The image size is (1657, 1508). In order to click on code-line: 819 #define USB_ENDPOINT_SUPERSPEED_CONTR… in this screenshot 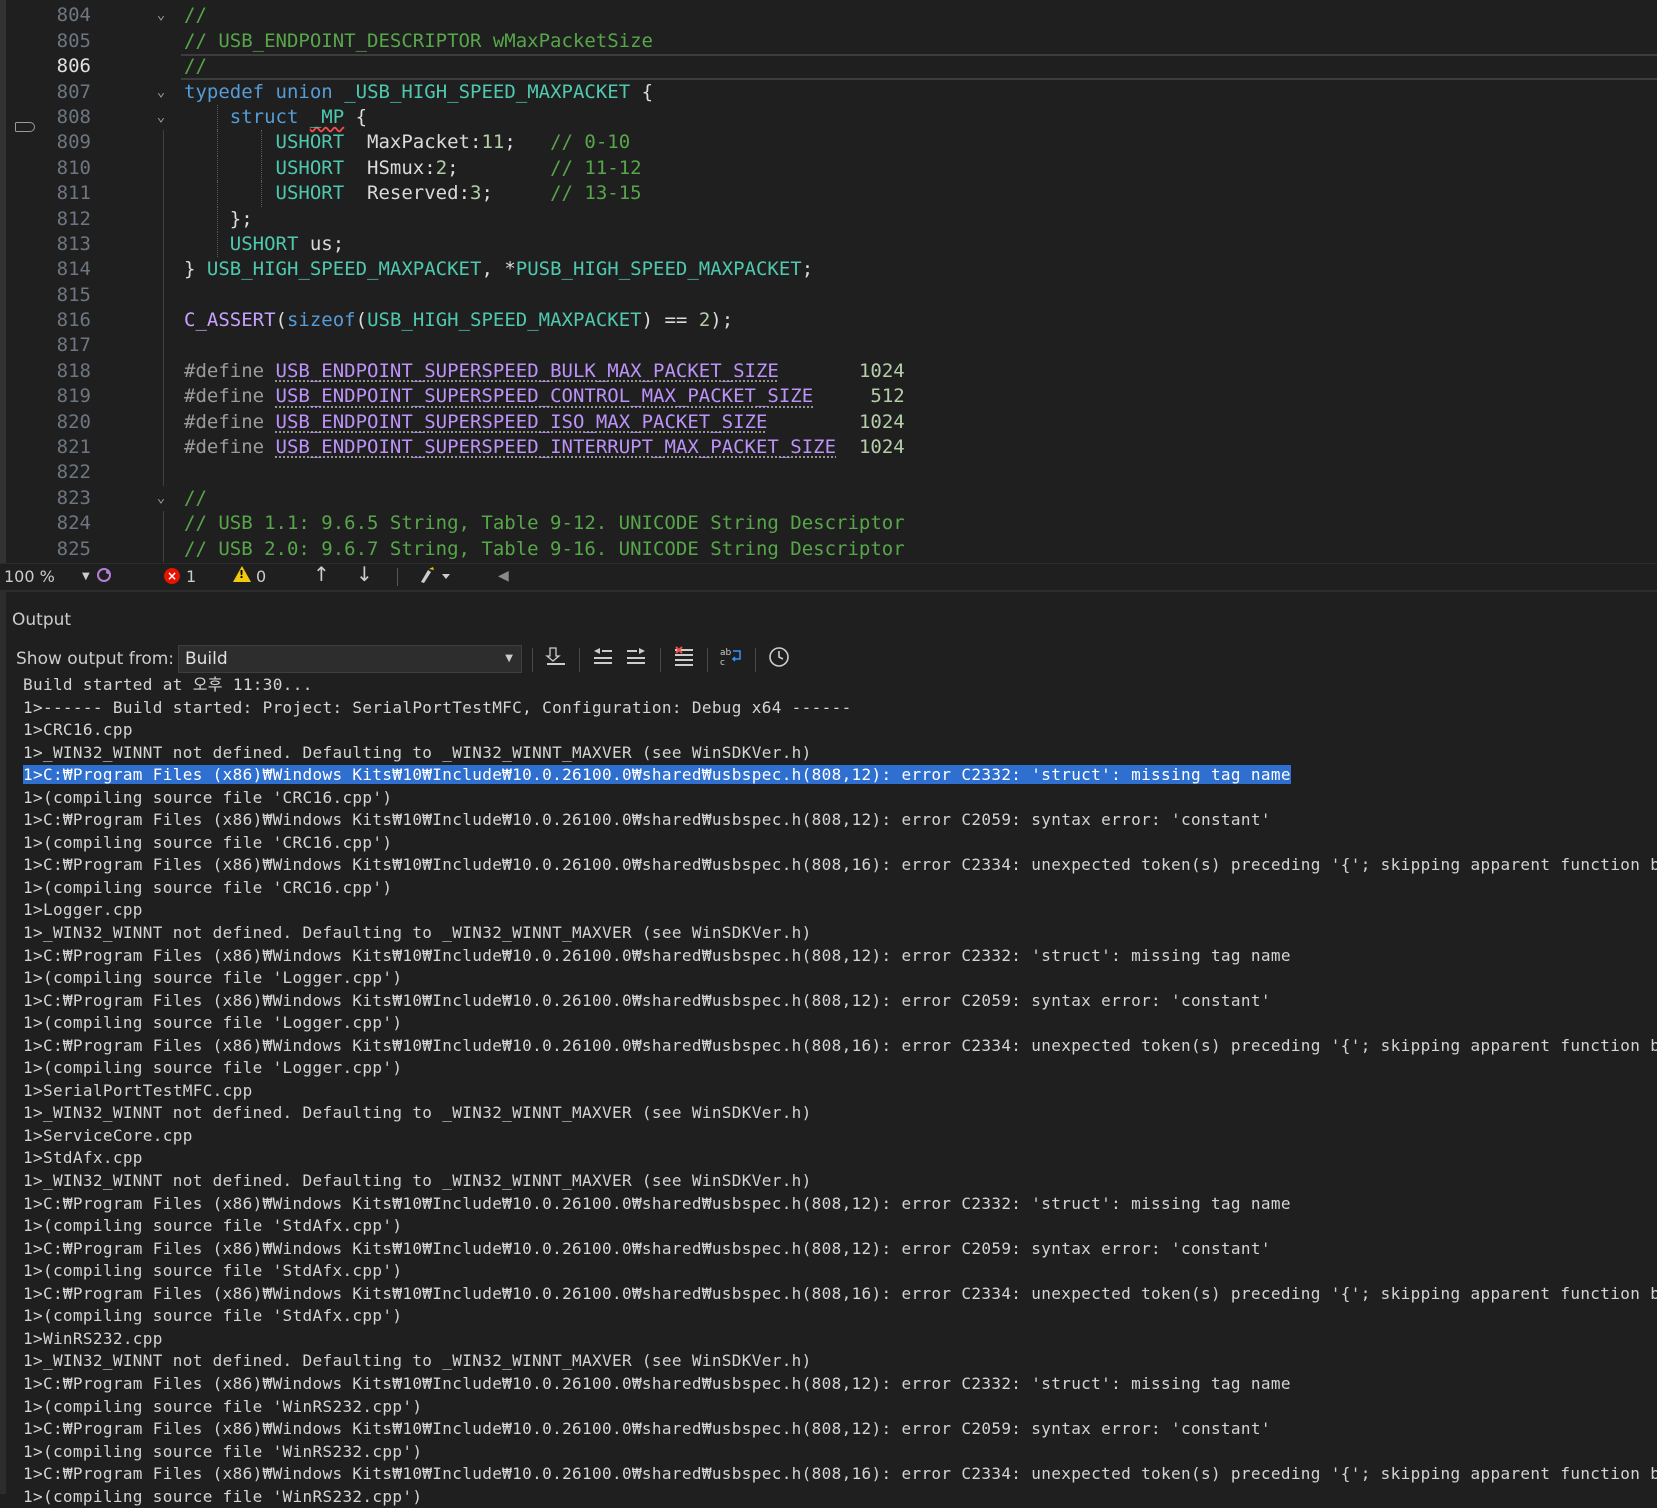, I will do `click(846, 397)`.